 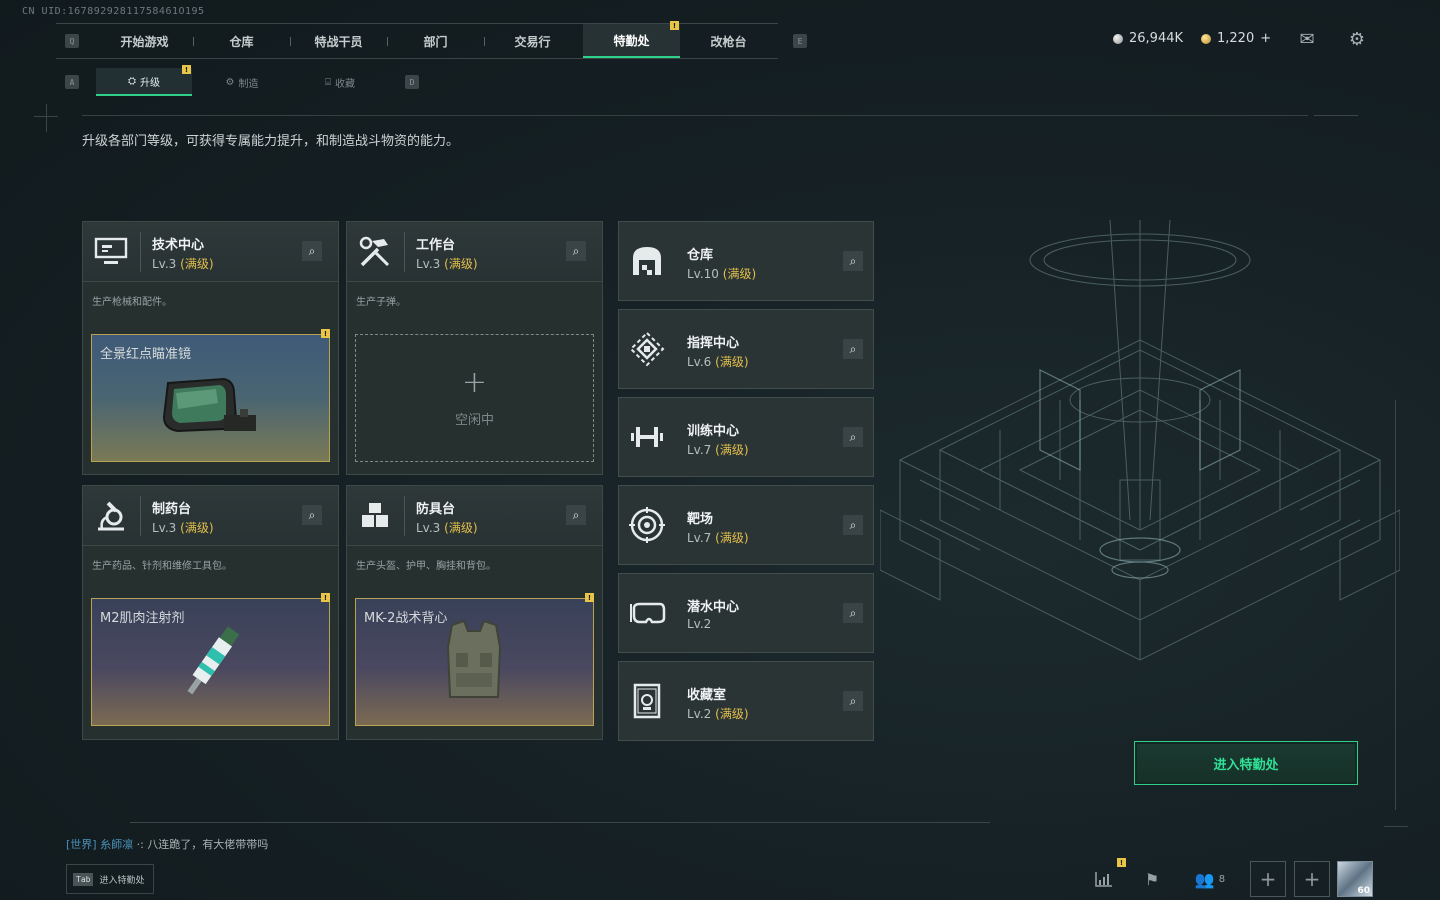 I want to click on header-divider, so click(x=695, y=115).